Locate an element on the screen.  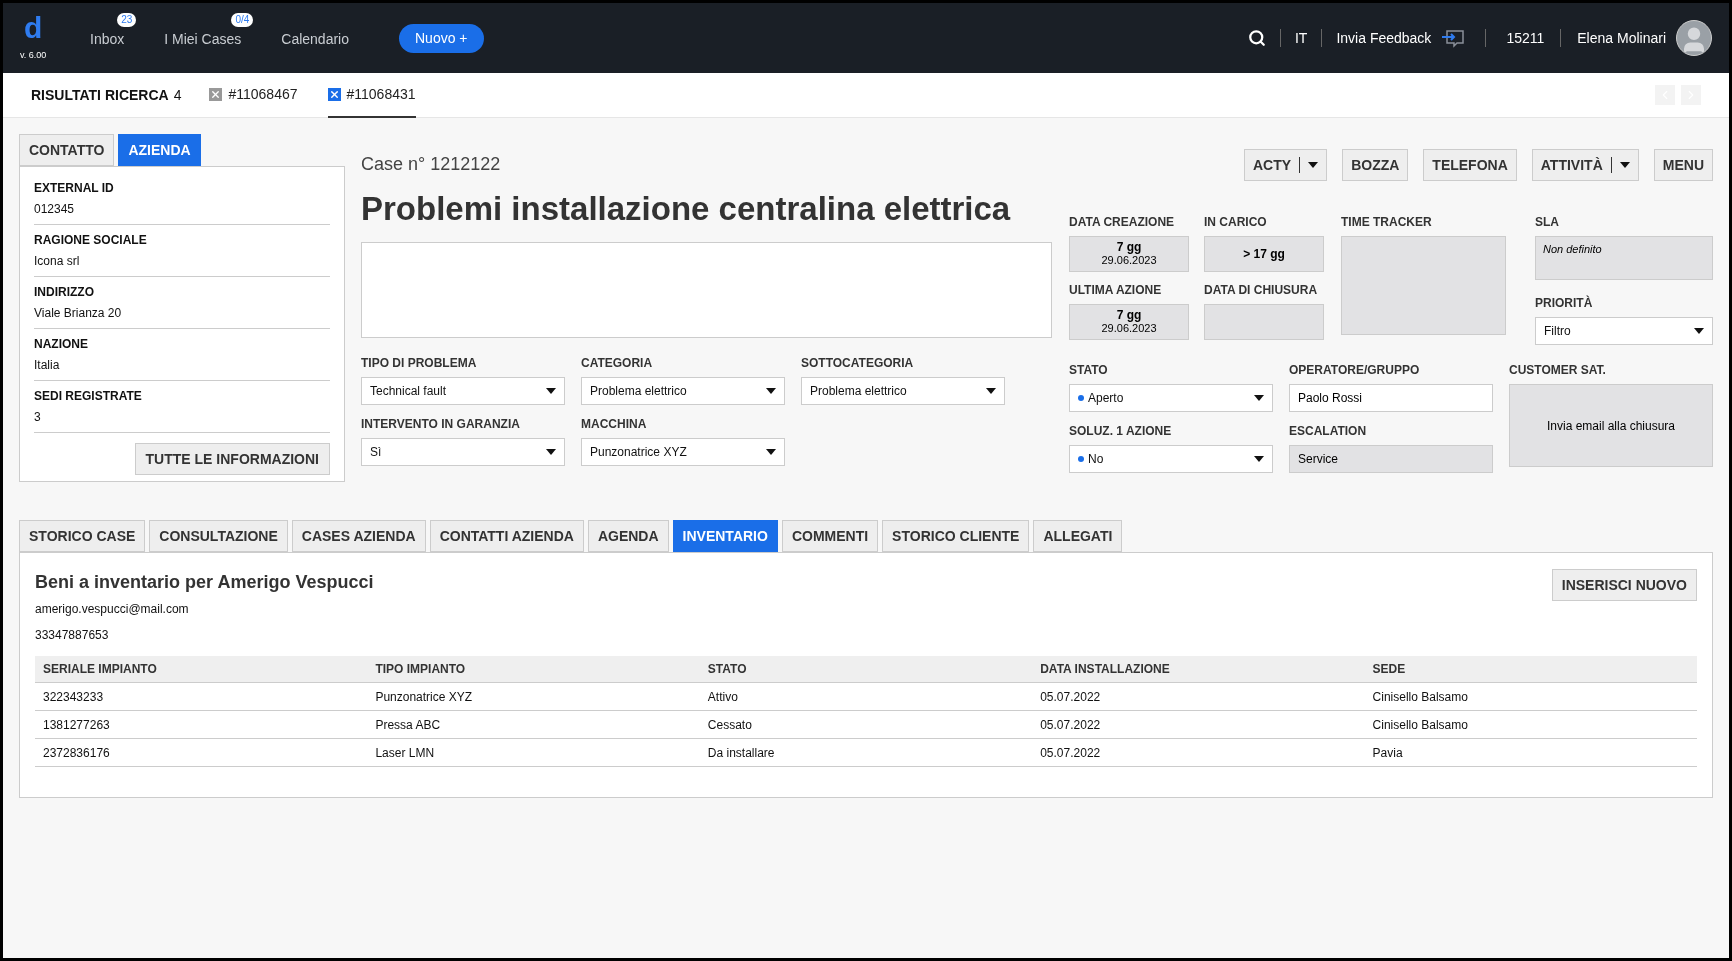
case-tab: #11068431 is located at coordinates (371, 95).